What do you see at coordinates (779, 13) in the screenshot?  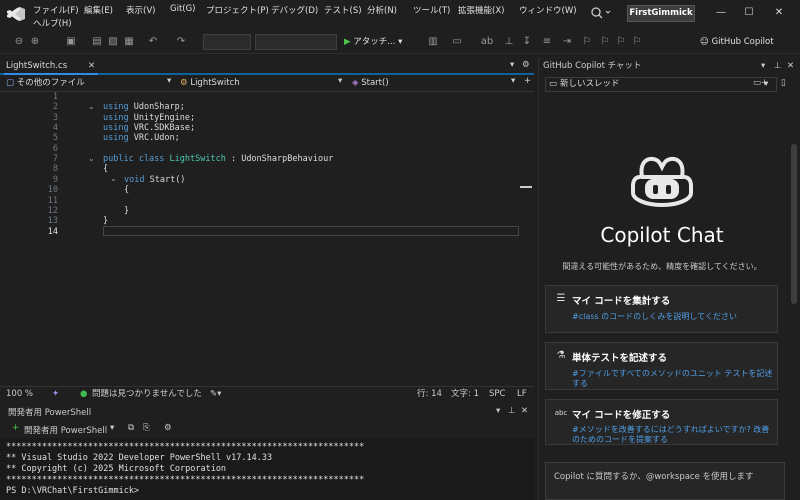 I see `close-window-button: ✕` at bounding box center [779, 13].